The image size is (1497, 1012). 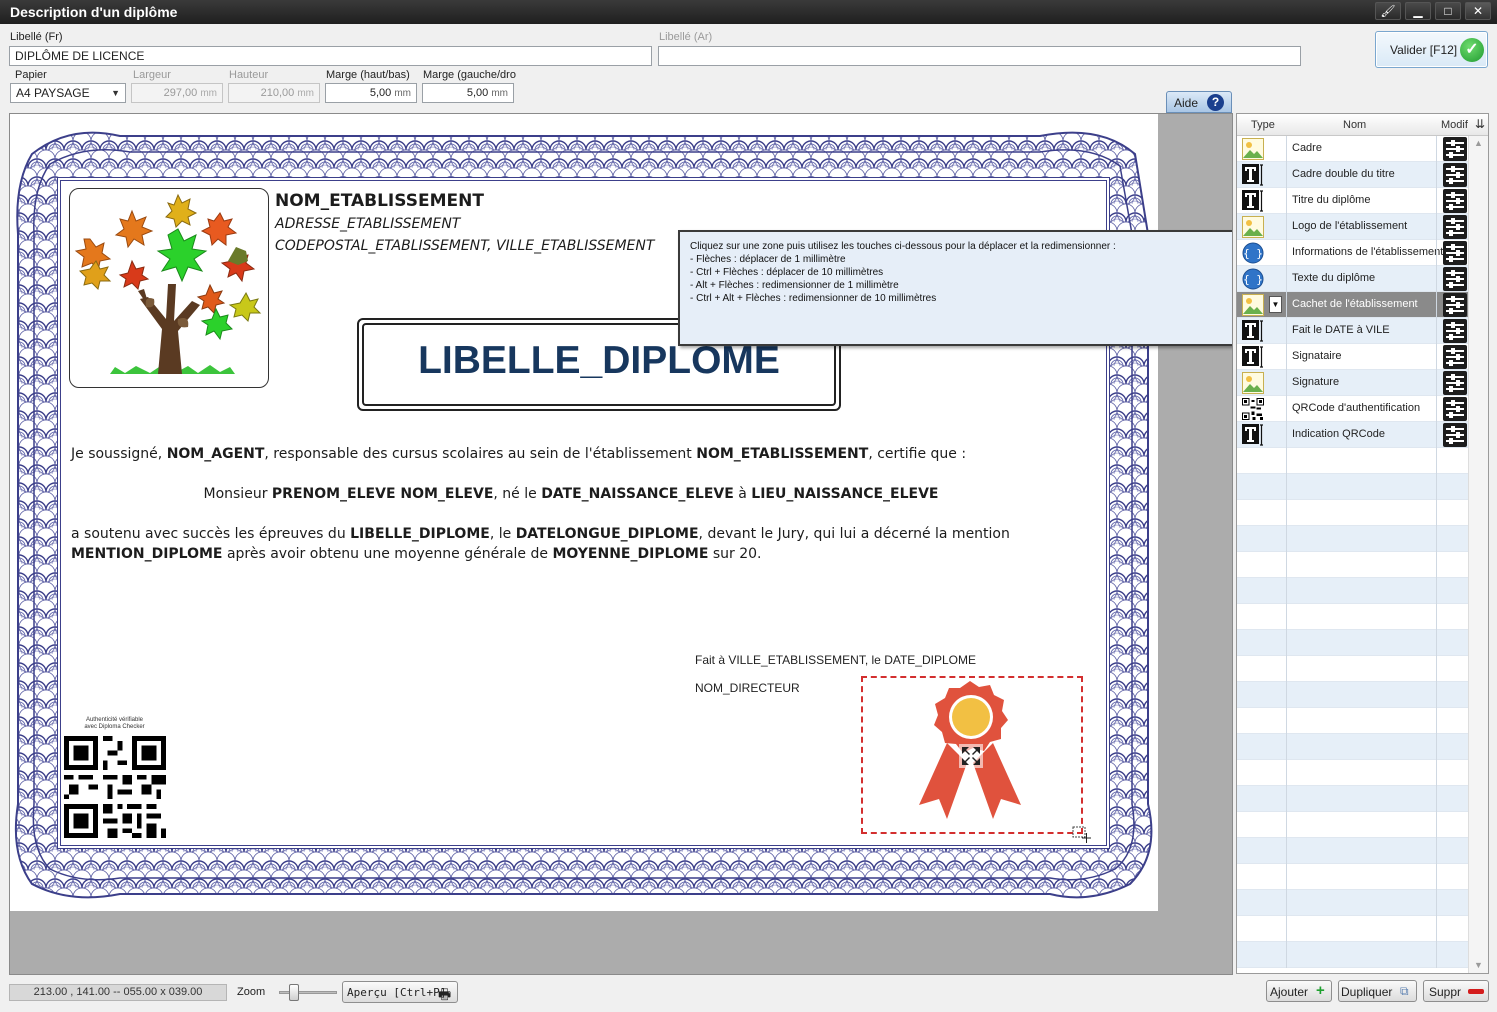 I want to click on move-arrows-icon, so click(x=971, y=756).